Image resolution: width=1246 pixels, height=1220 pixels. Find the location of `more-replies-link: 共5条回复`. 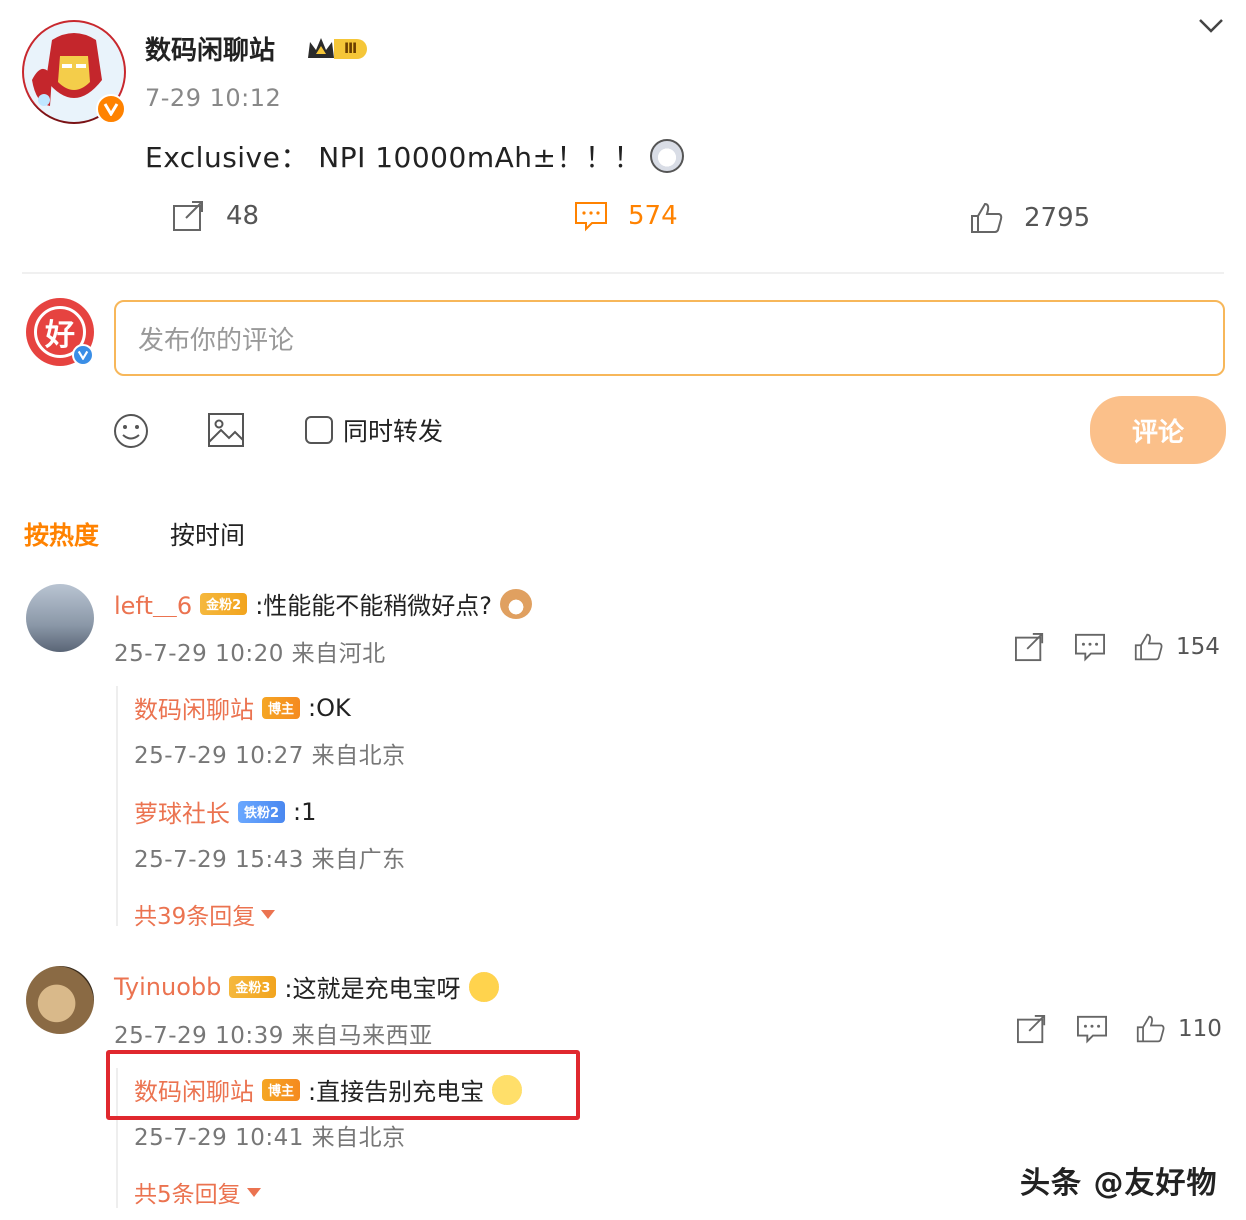

more-replies-link: 共5条回复 is located at coordinates (197, 1192).